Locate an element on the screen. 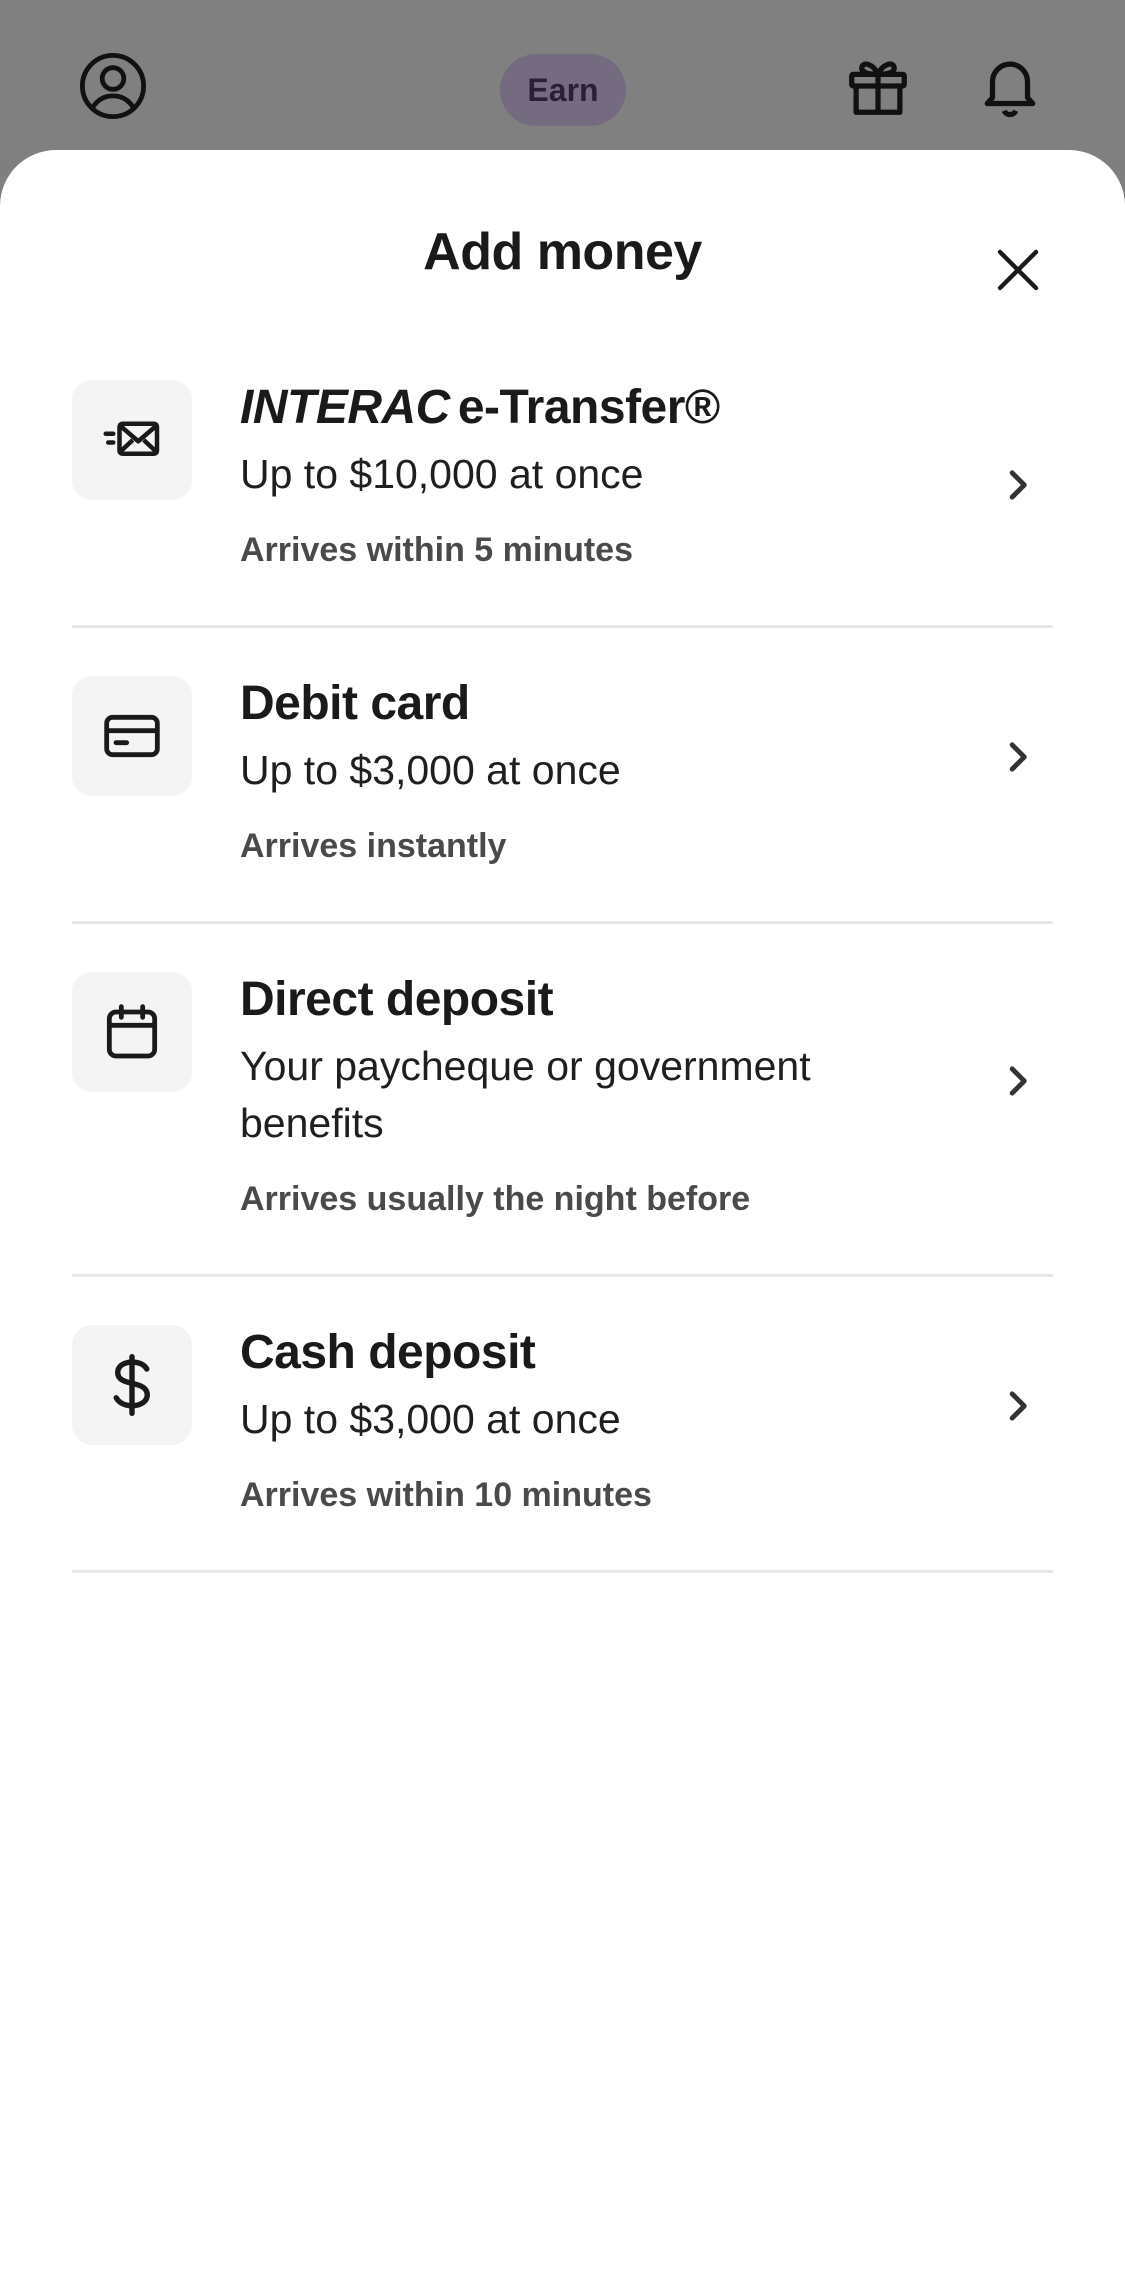 The width and height of the screenshot is (1125, 2284). credit-card-icon is located at coordinates (132, 736).